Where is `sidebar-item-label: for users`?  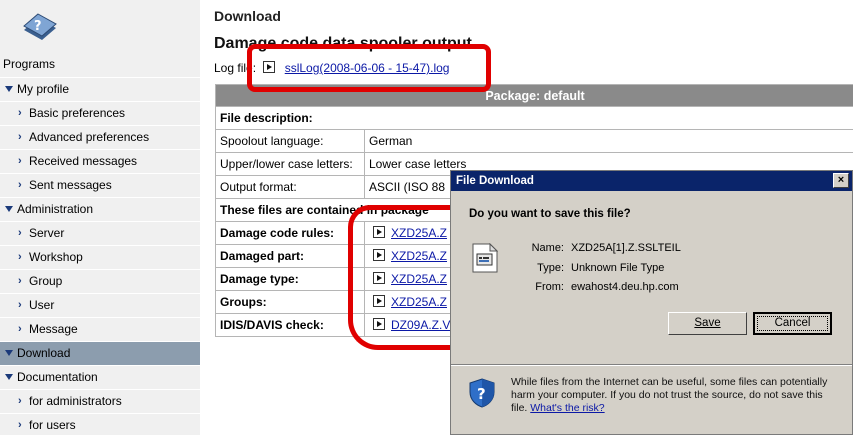 sidebar-item-label: for users is located at coordinates (52, 425).